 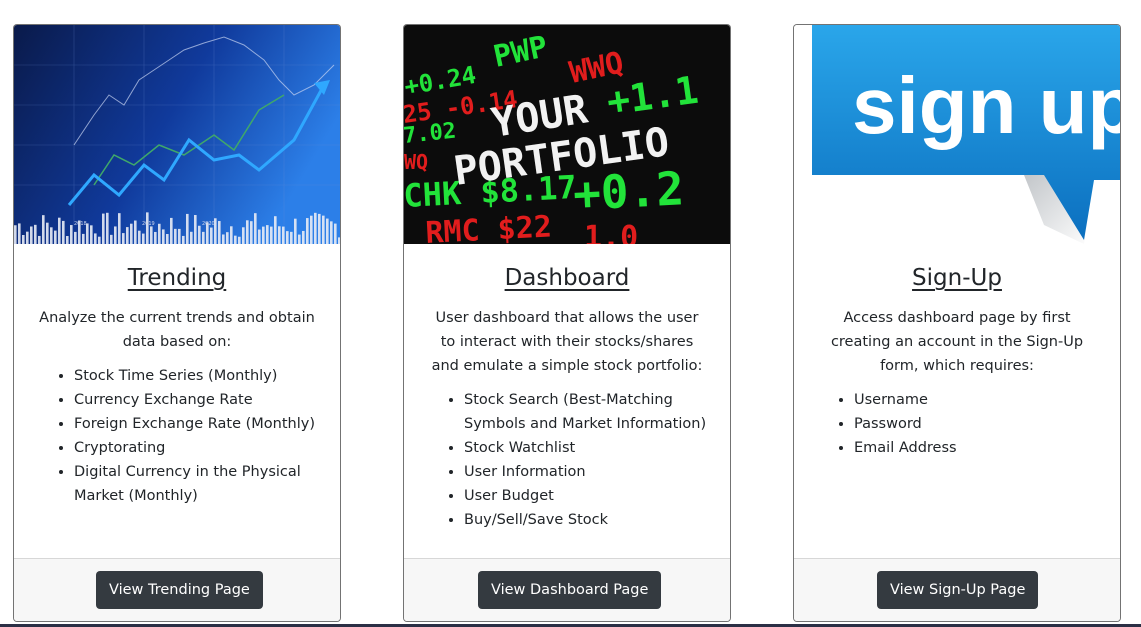 I want to click on signup-banner-image: sign up, so click(x=957, y=134).